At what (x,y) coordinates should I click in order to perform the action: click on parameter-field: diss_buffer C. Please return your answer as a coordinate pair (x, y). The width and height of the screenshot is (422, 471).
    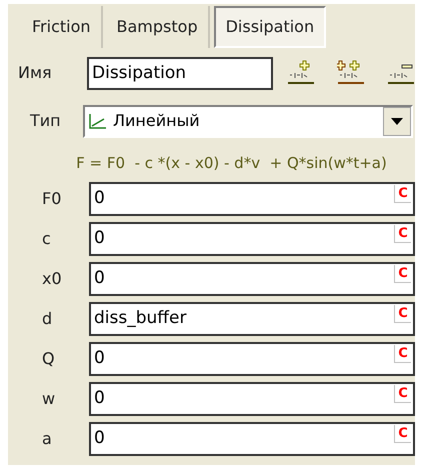
    Looking at the image, I should click on (251, 319).